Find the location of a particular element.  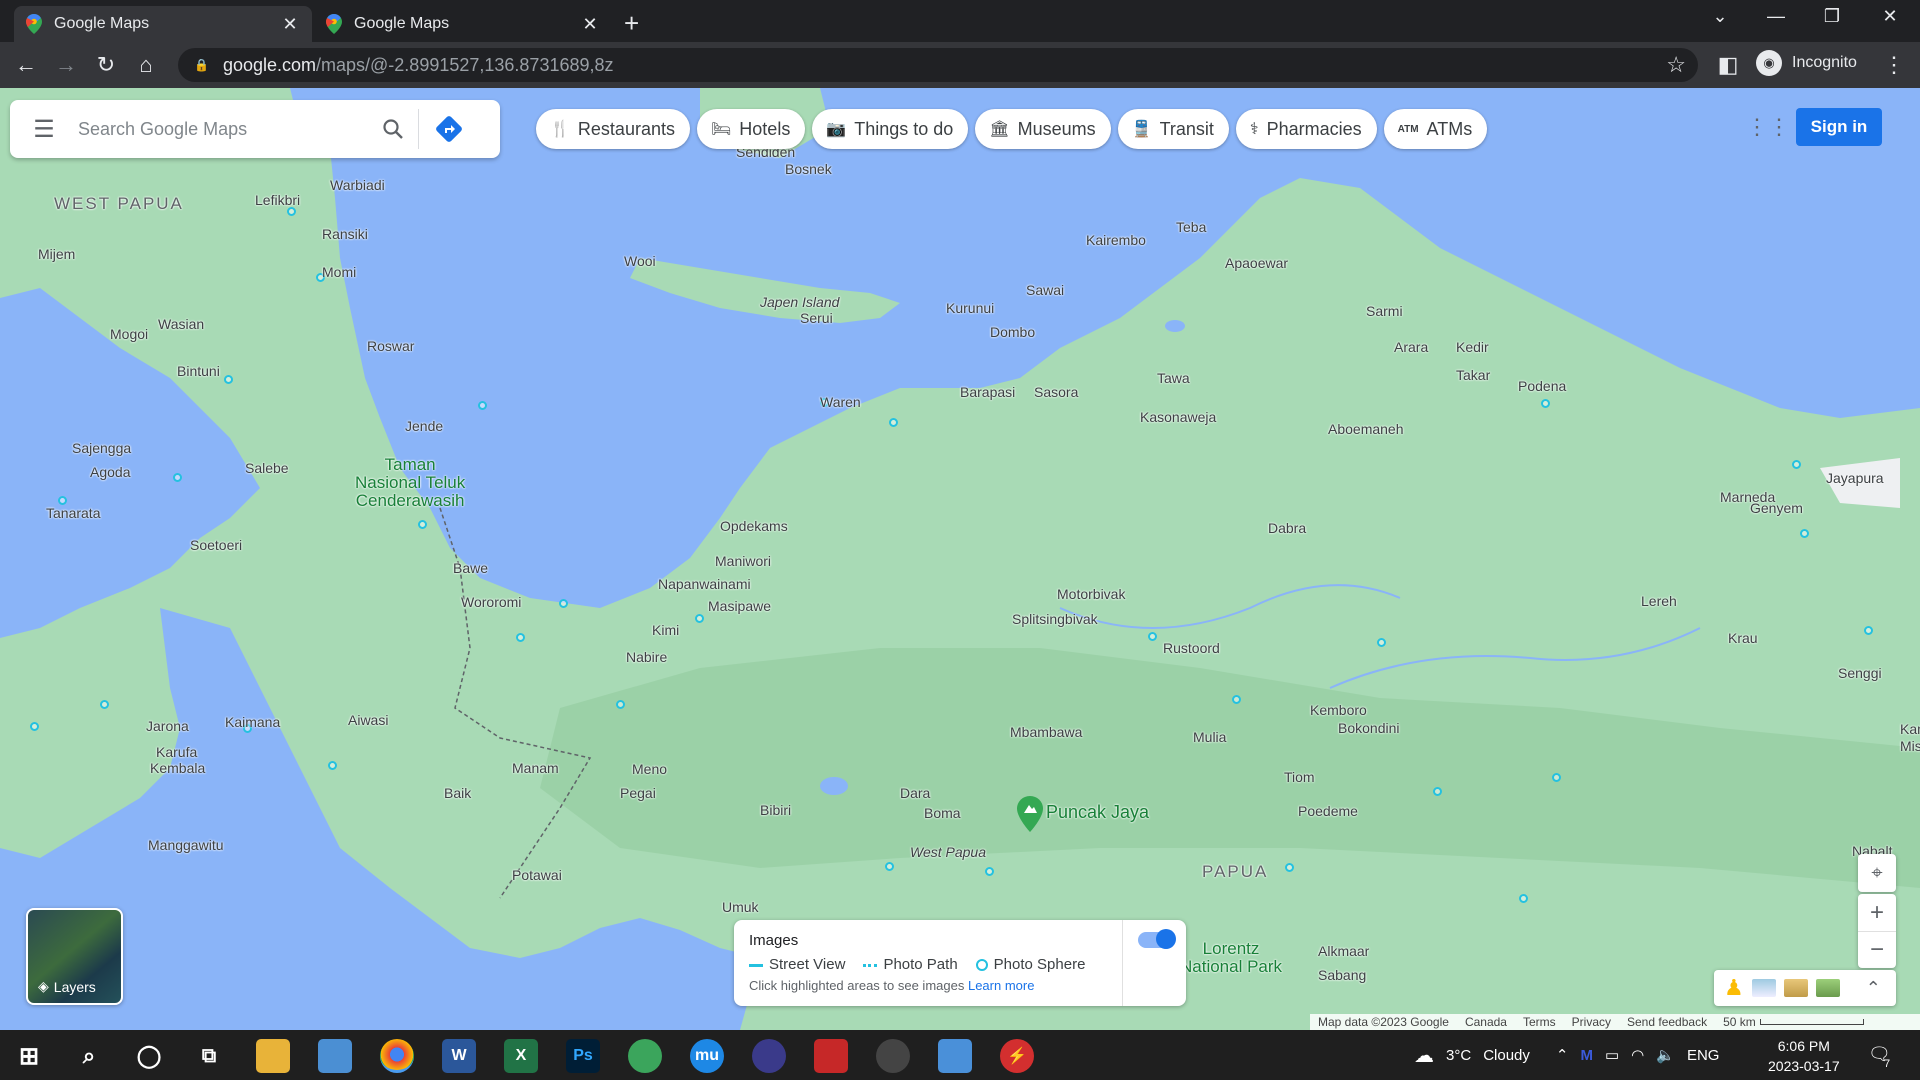

place-label: Meno is located at coordinates (649, 769).